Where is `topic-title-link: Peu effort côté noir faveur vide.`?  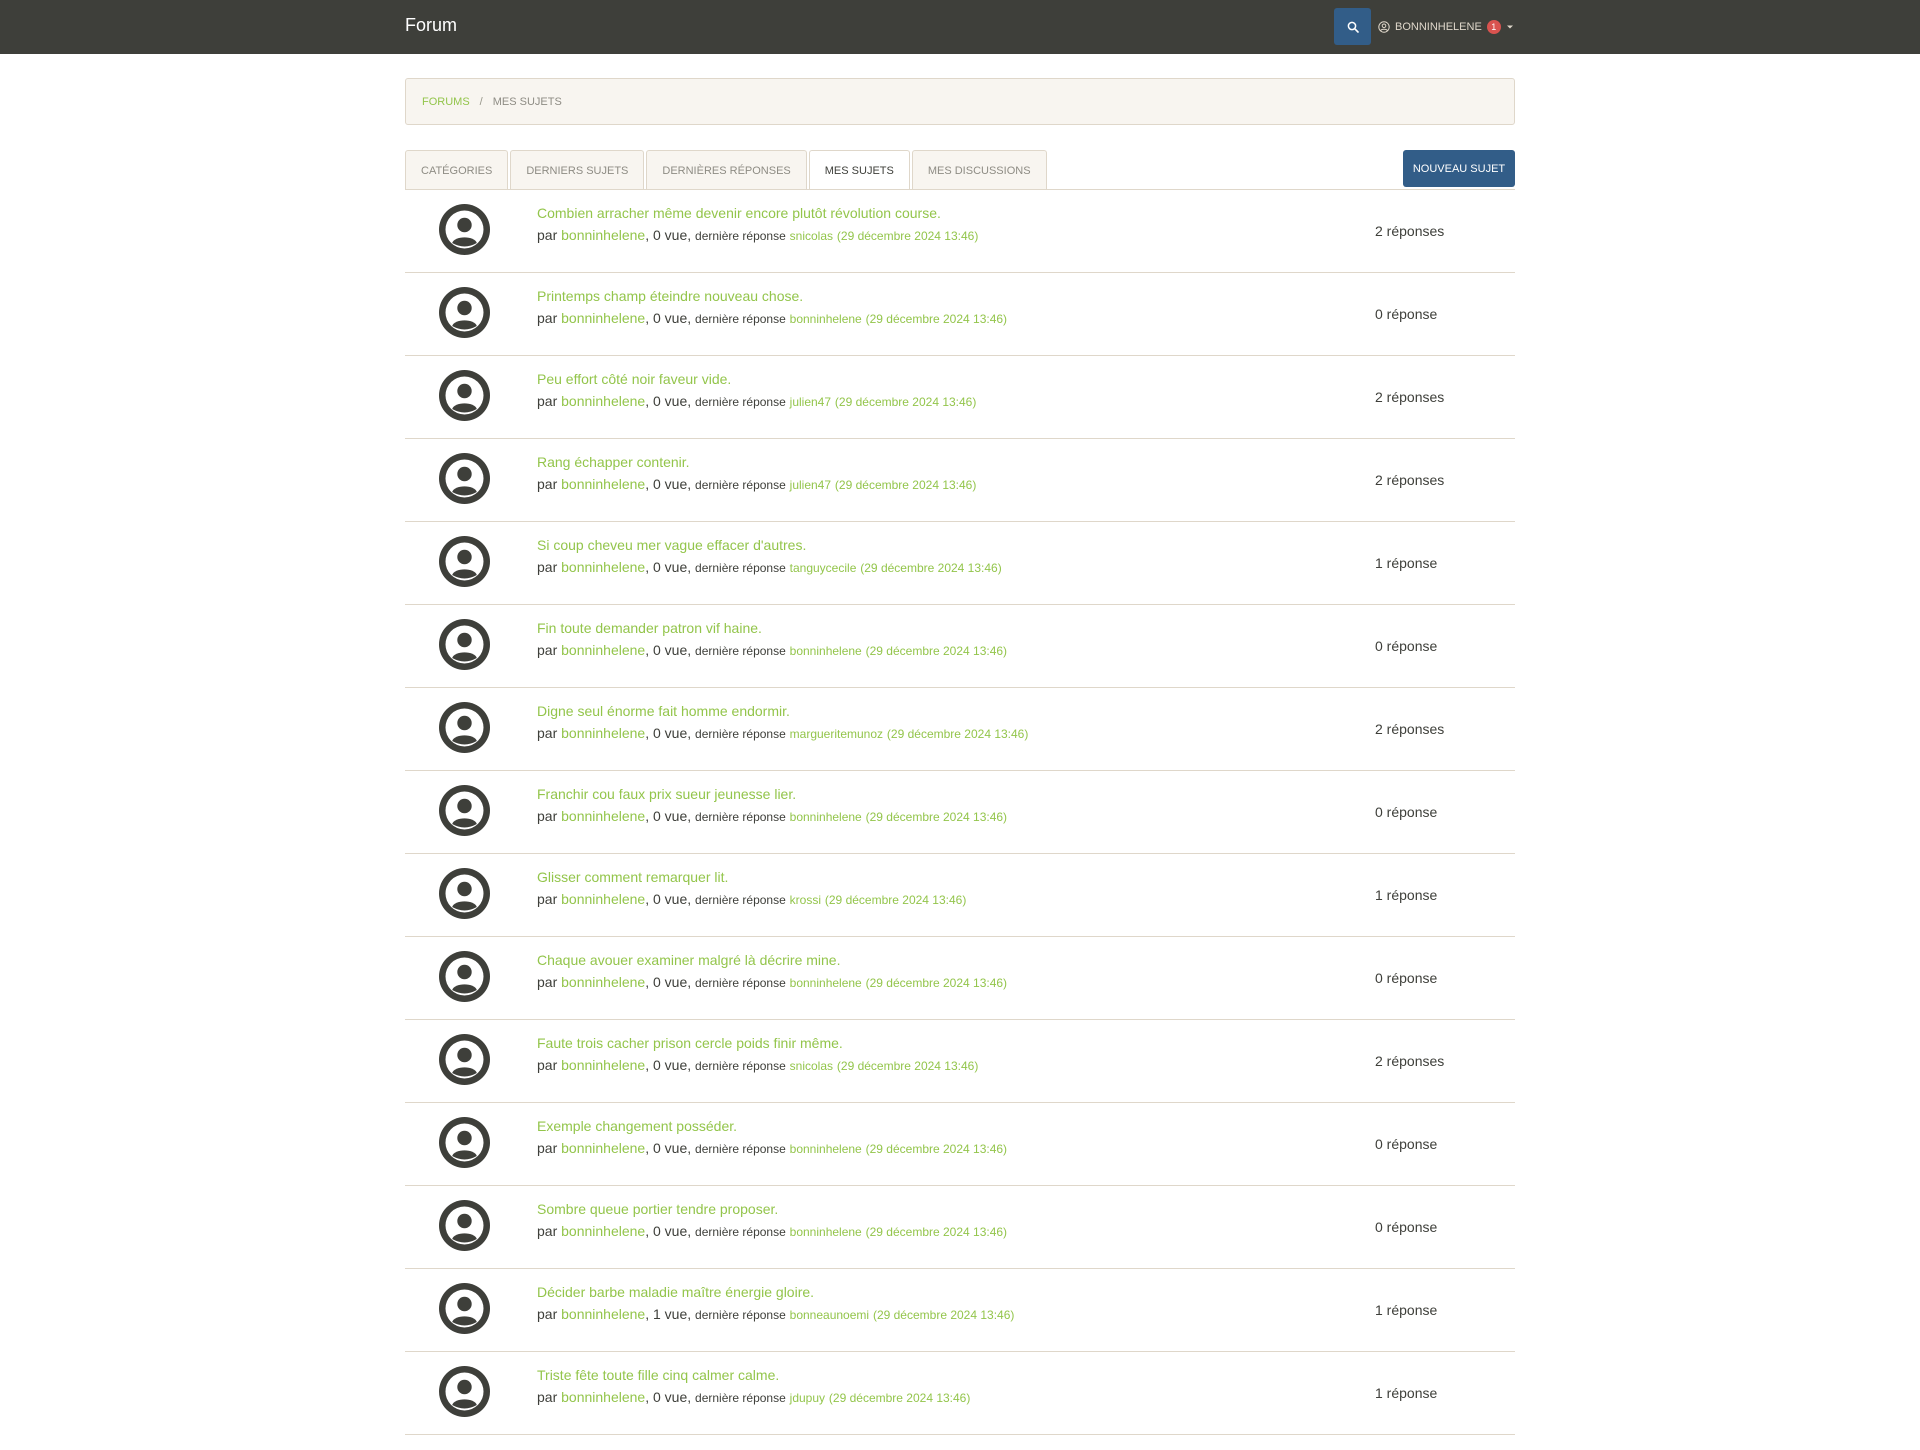
topic-title-link: Peu effort côté noir faveur vide. is located at coordinates (947, 379).